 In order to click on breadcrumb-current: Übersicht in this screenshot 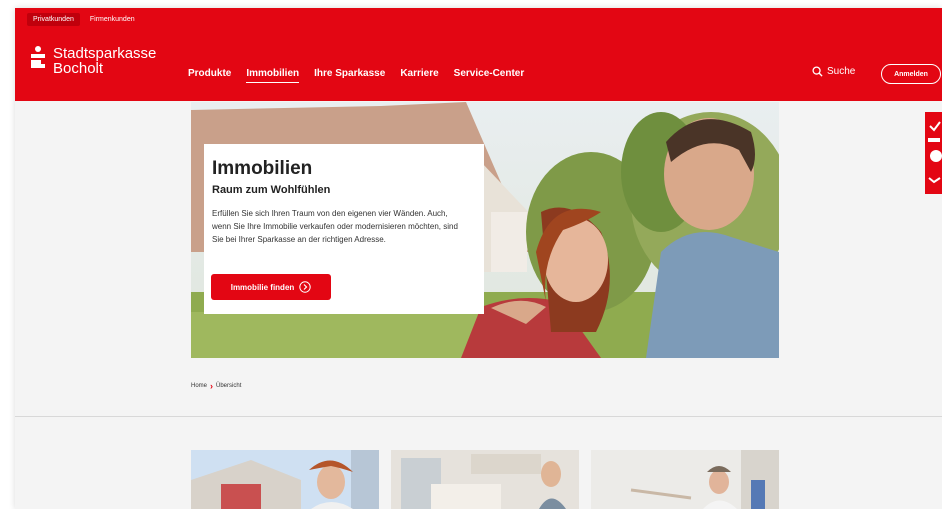, I will do `click(229, 386)`.